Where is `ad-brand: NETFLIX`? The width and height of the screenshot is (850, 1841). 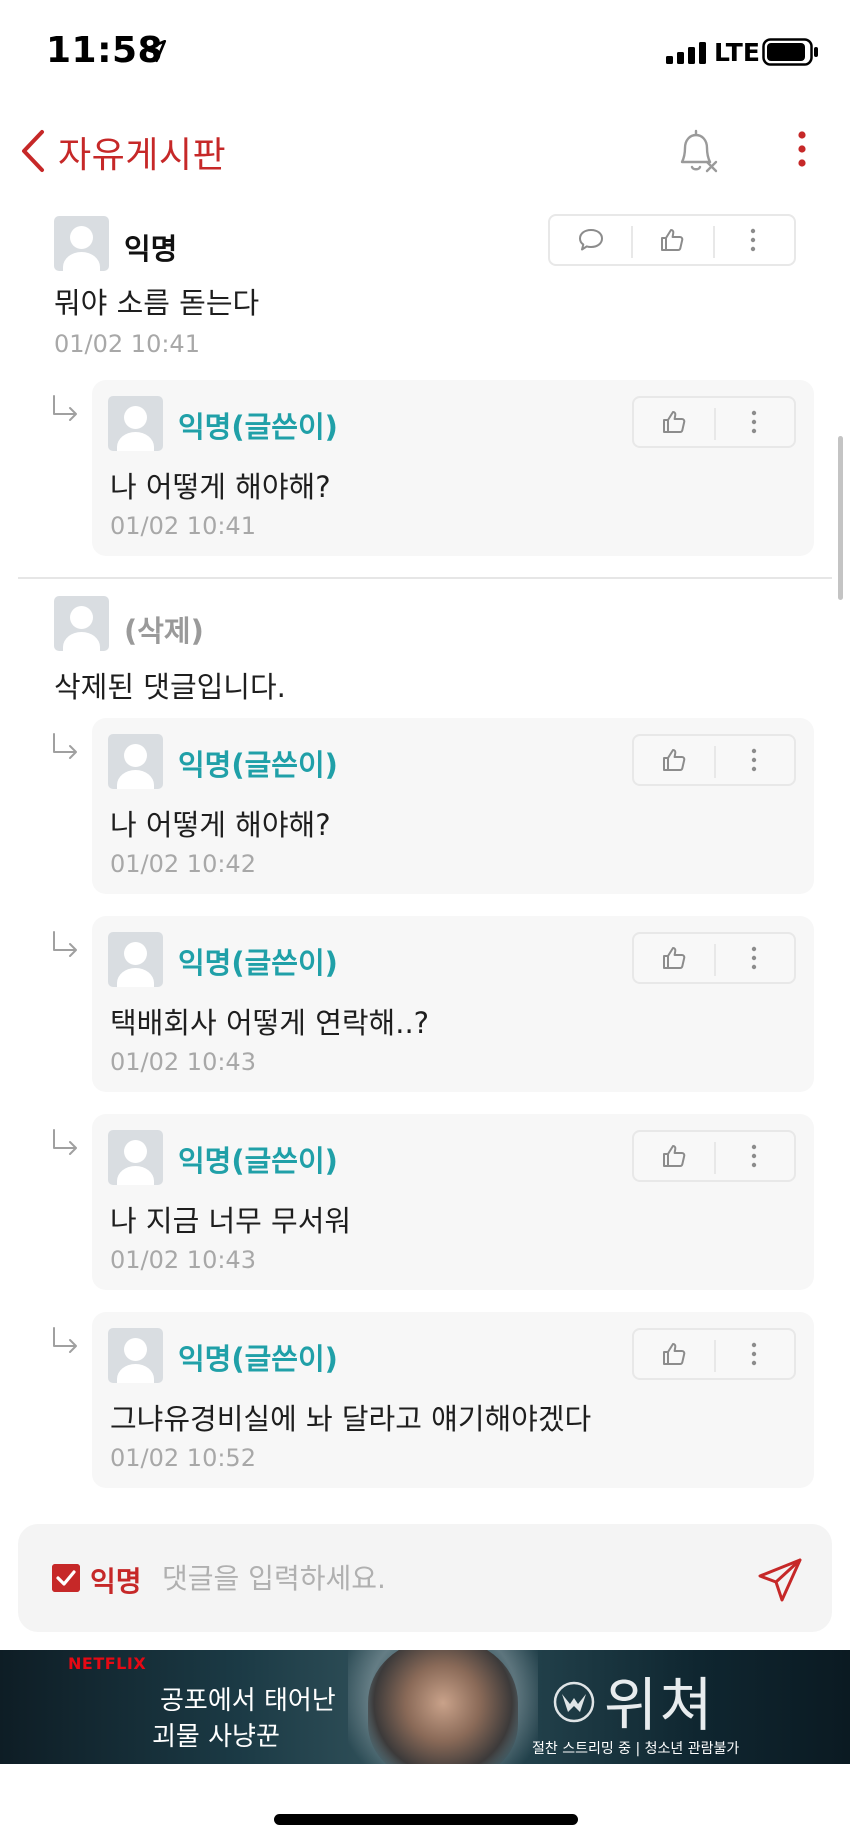 ad-brand: NETFLIX is located at coordinates (107, 1663).